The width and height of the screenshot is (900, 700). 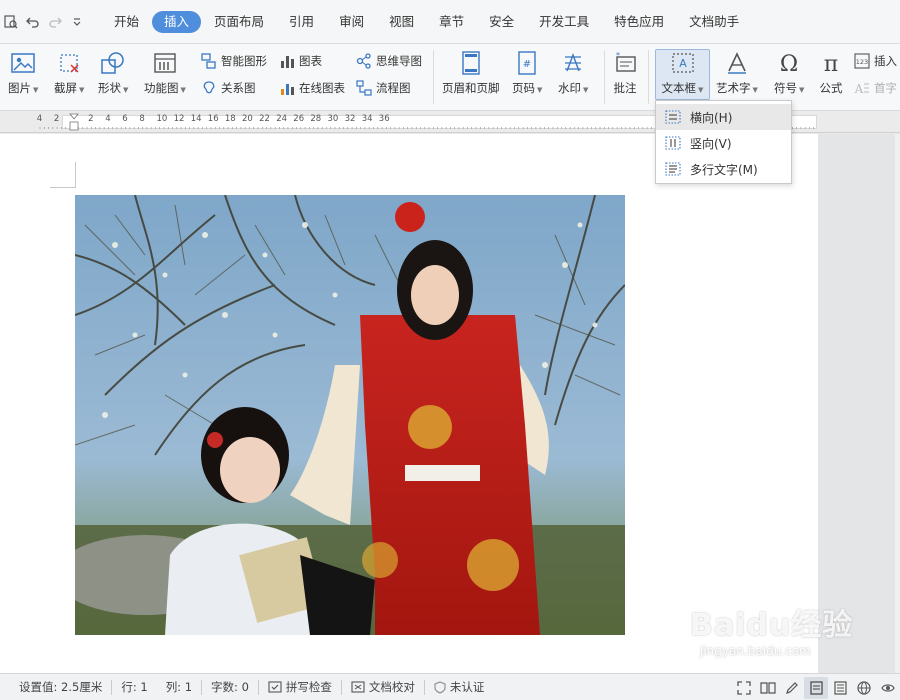 I want to click on smart-shape-button: 智能图形, so click(x=233, y=61).